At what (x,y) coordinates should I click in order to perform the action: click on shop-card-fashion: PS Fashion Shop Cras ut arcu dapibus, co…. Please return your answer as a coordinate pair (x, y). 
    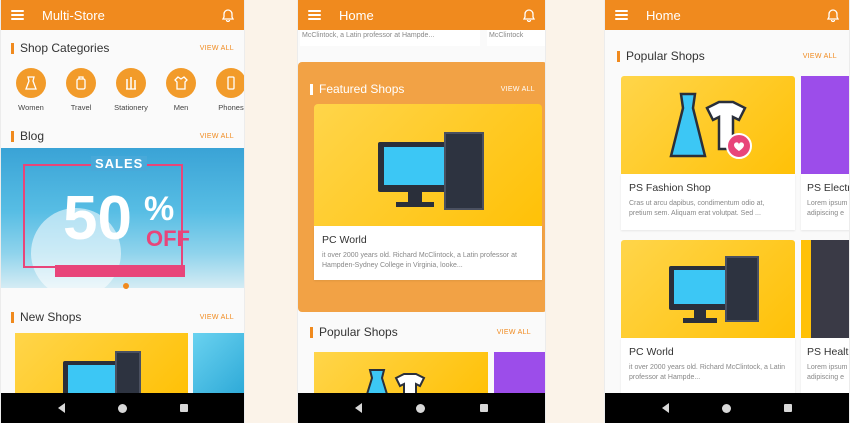
    Looking at the image, I should click on (708, 202).